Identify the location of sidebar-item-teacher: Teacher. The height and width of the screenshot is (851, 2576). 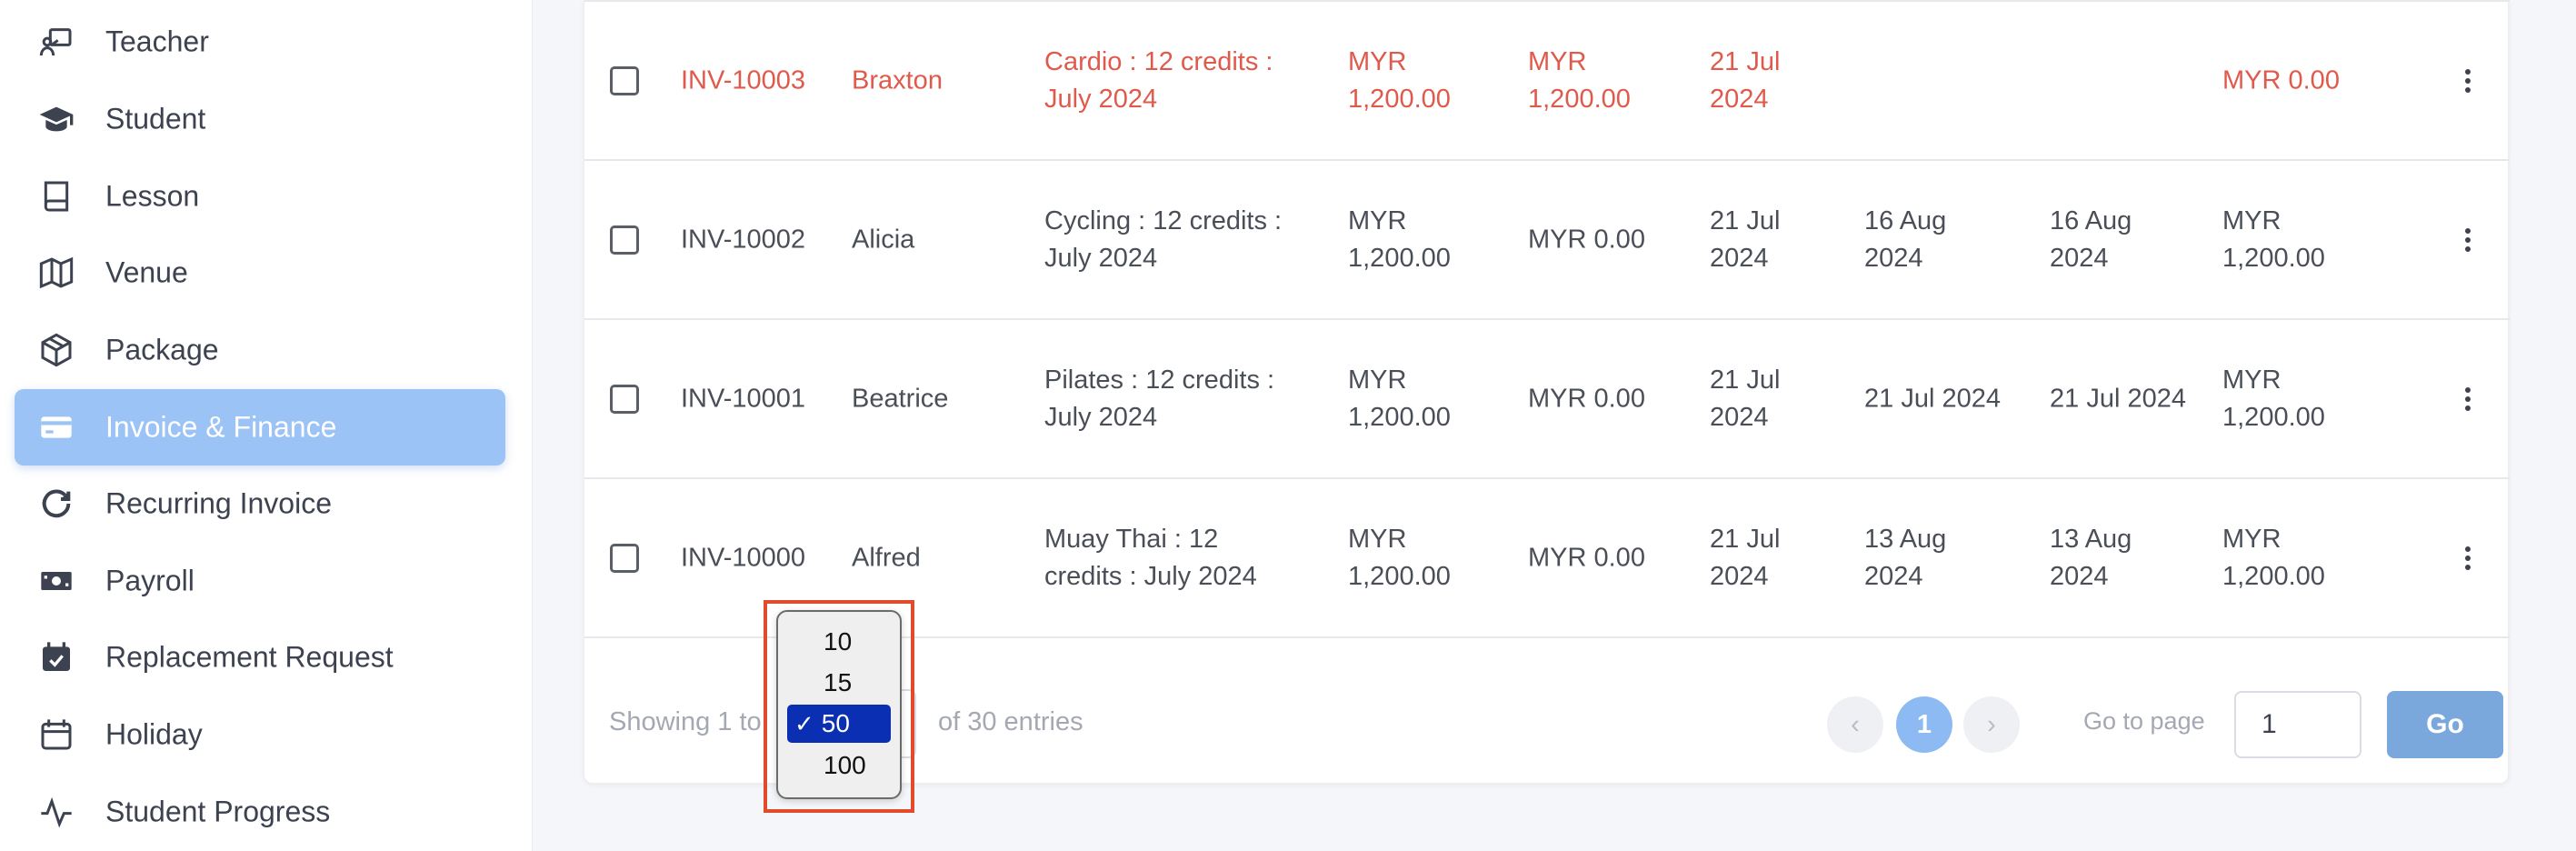
(260, 42).